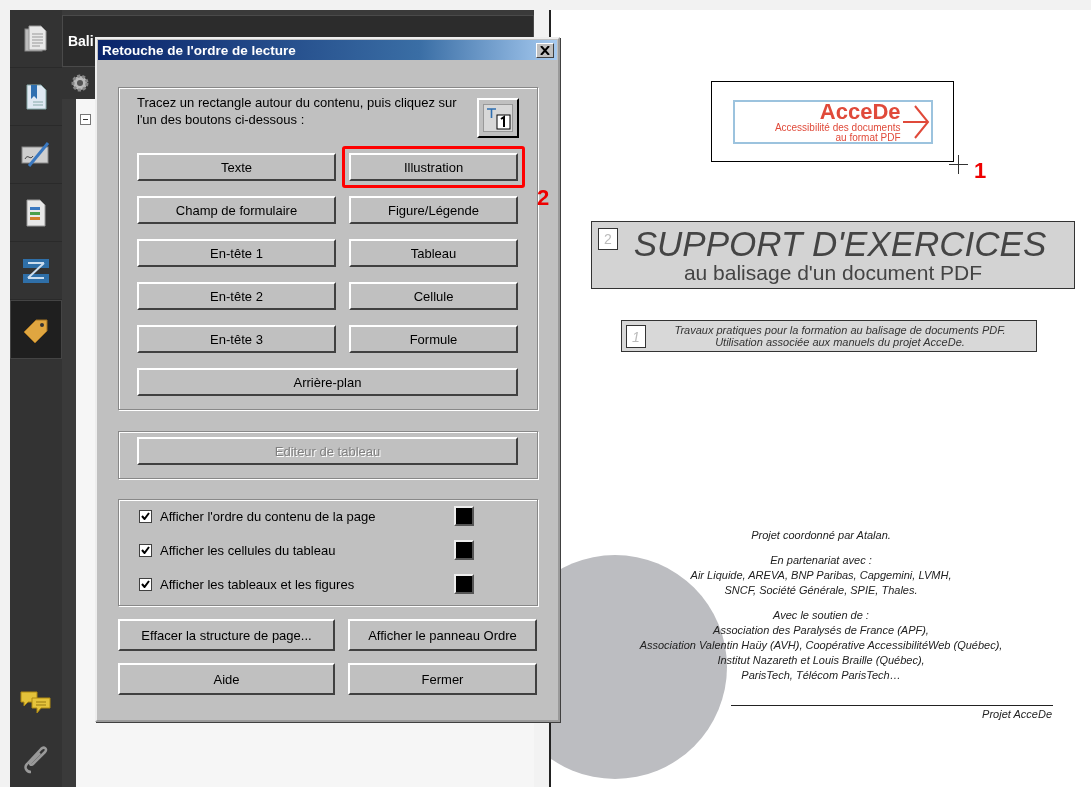  Describe the element at coordinates (821, 615) in the screenshot. I see `credits-line: Avec le soutien de :` at that location.